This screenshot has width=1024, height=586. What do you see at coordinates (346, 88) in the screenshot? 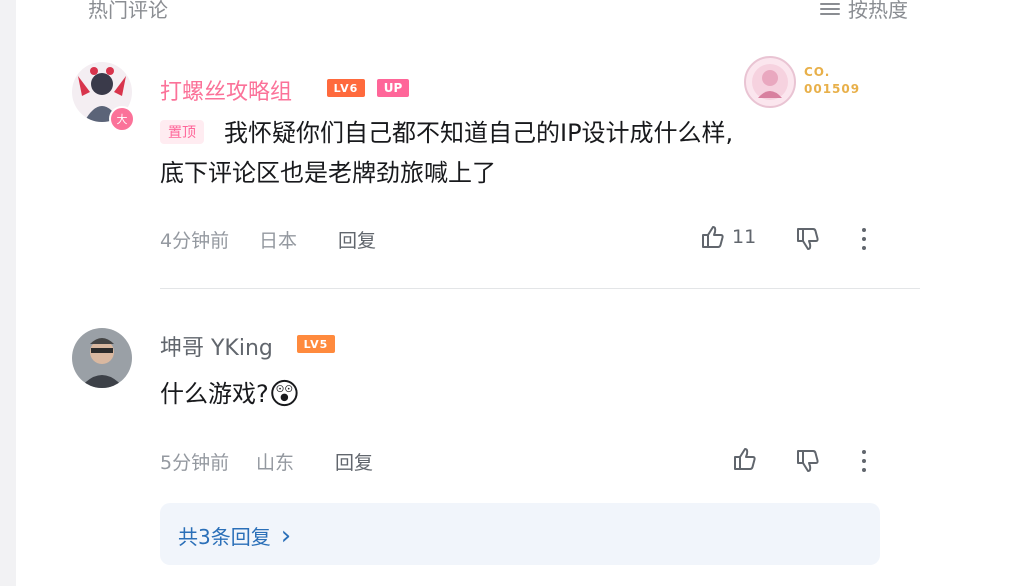
I see `level-badge: LV6` at bounding box center [346, 88].